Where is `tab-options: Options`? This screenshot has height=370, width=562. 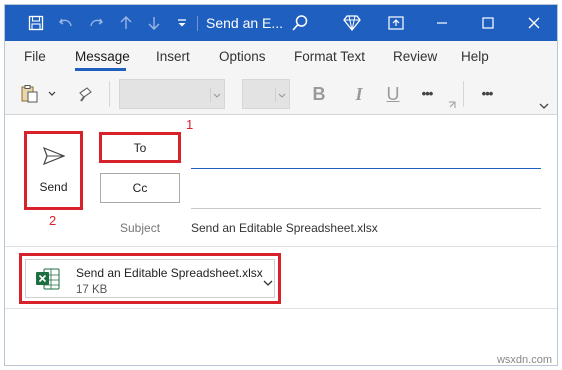
tab-options: Options is located at coordinates (242, 57).